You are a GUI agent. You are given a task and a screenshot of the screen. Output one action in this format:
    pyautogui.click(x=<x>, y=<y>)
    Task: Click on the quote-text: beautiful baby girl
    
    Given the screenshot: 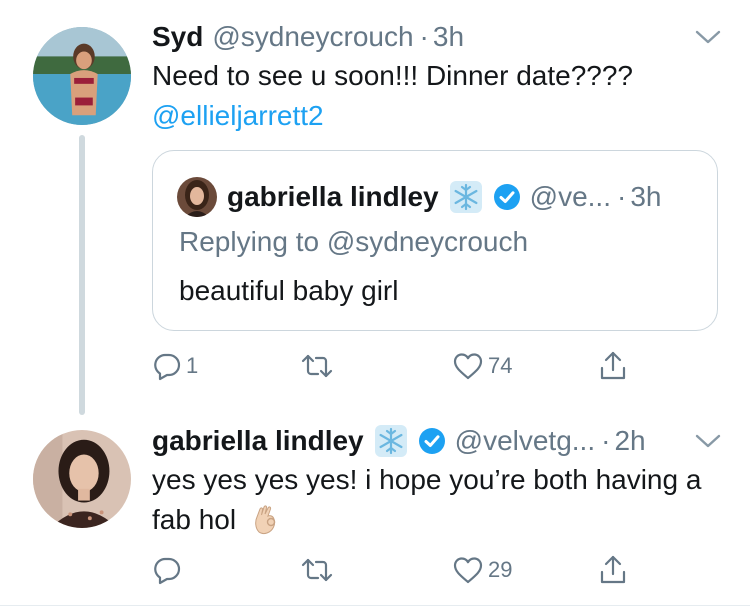 What is the action you would take?
    pyautogui.click(x=289, y=290)
    